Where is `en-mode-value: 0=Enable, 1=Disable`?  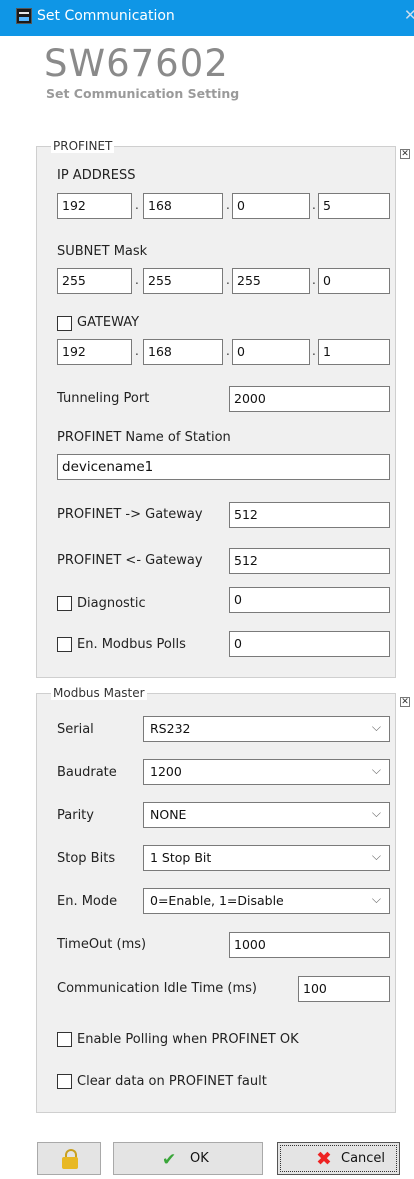
en-mode-value: 0=Enable, 1=Disable is located at coordinates (217, 900).